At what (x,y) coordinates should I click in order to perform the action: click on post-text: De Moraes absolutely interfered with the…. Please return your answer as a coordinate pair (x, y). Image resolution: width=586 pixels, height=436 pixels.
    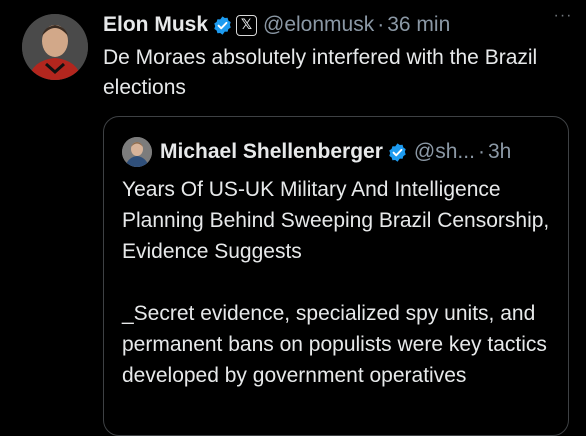
    Looking at the image, I should click on (320, 72).